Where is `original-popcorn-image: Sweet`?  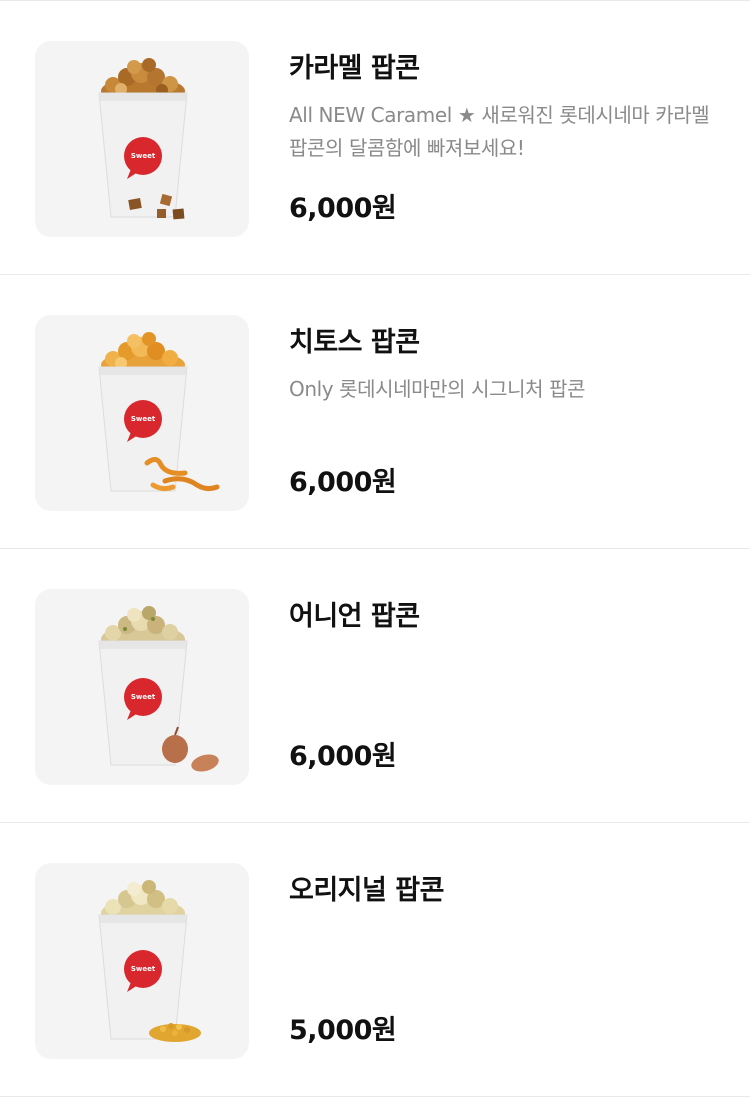
original-popcorn-image: Sweet is located at coordinates (142, 961).